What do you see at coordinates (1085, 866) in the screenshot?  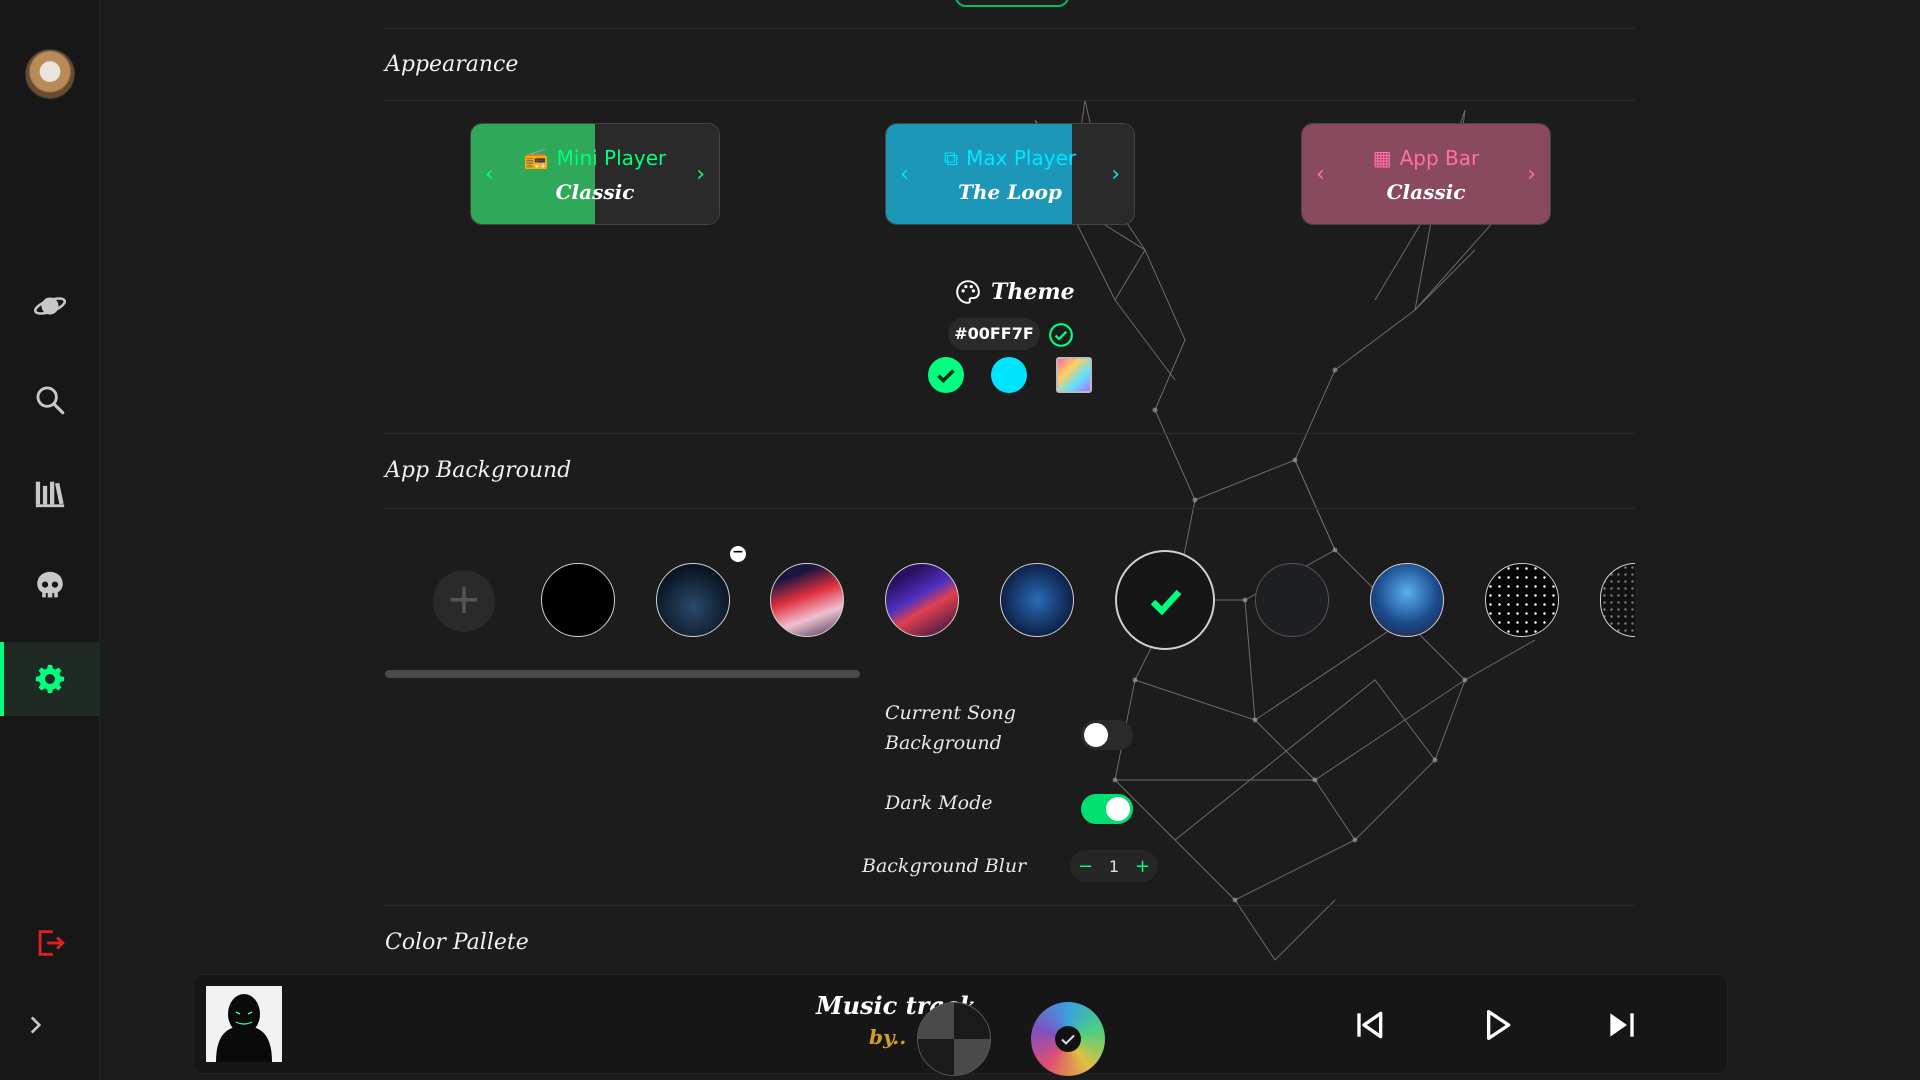 I see `decrement-button: −` at bounding box center [1085, 866].